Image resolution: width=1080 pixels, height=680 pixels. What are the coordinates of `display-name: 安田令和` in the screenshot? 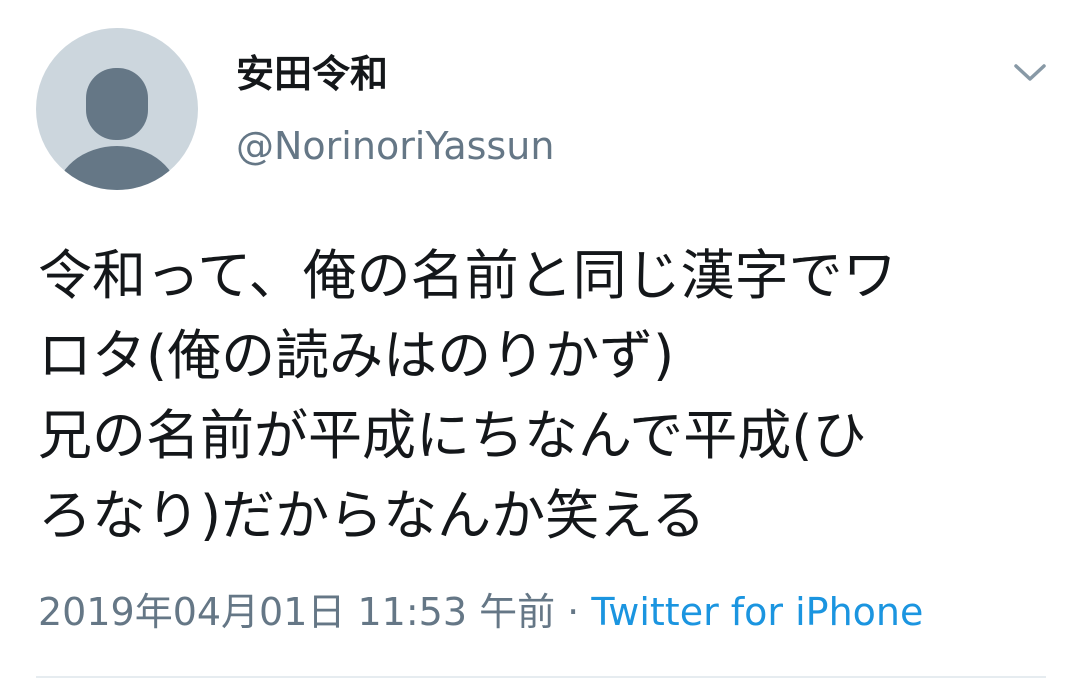 It's located at (312, 75).